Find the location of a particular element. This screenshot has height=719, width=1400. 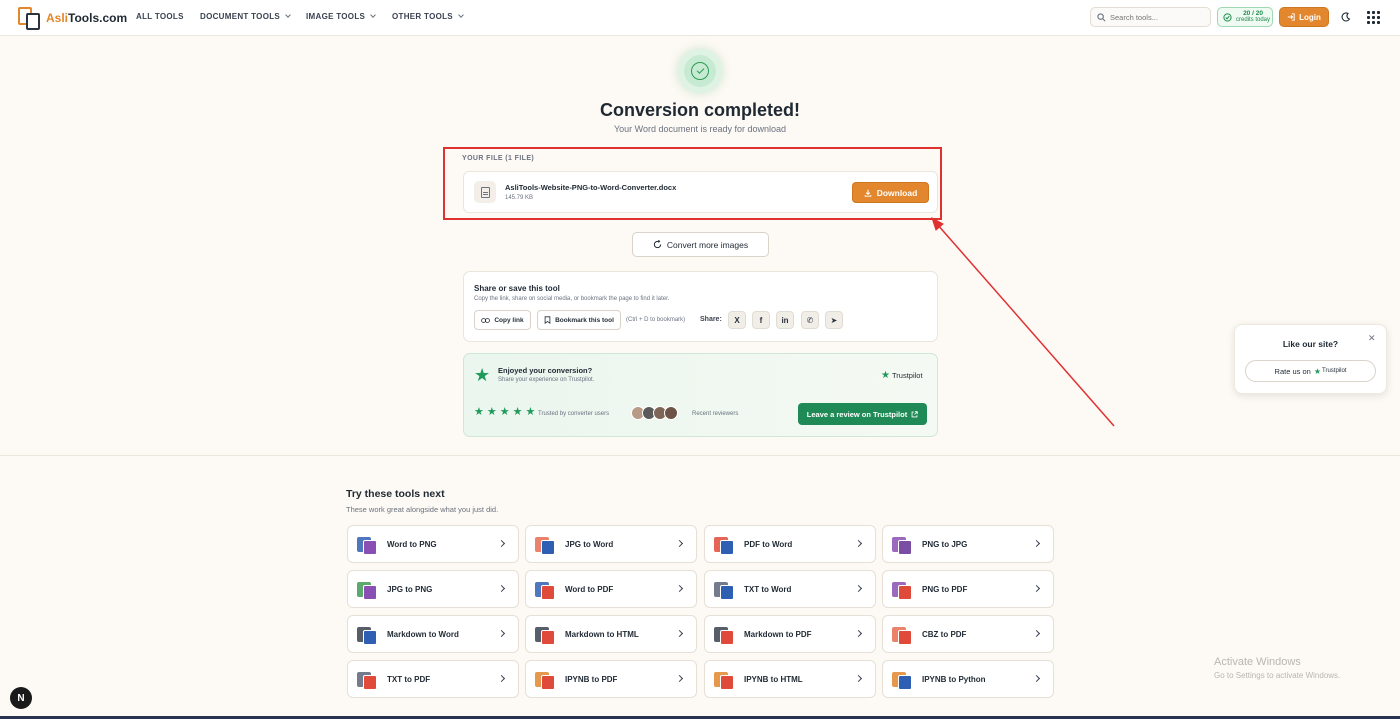

facebook-share-icon: f is located at coordinates (761, 320).